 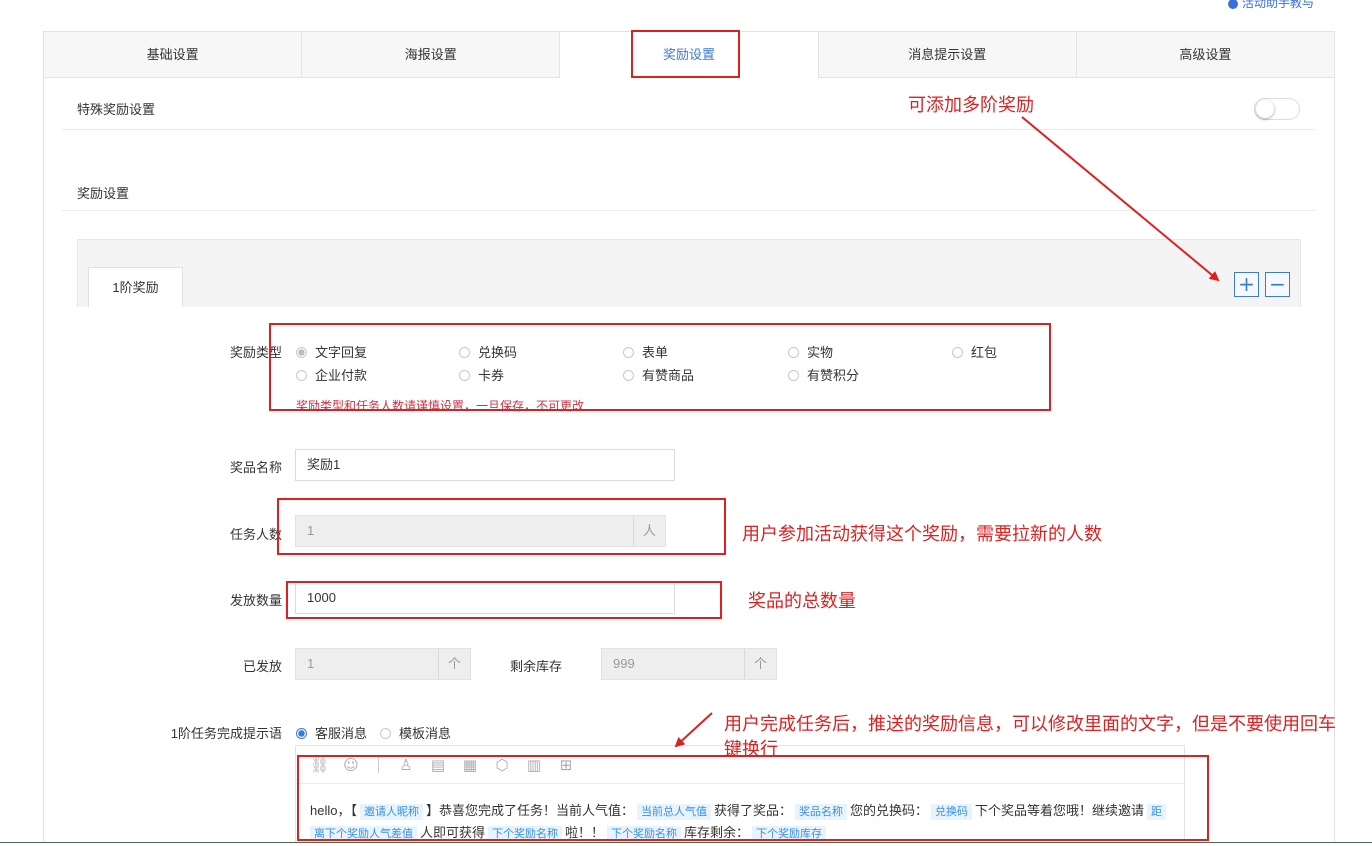 I want to click on arrow-message, so click(x=693, y=730).